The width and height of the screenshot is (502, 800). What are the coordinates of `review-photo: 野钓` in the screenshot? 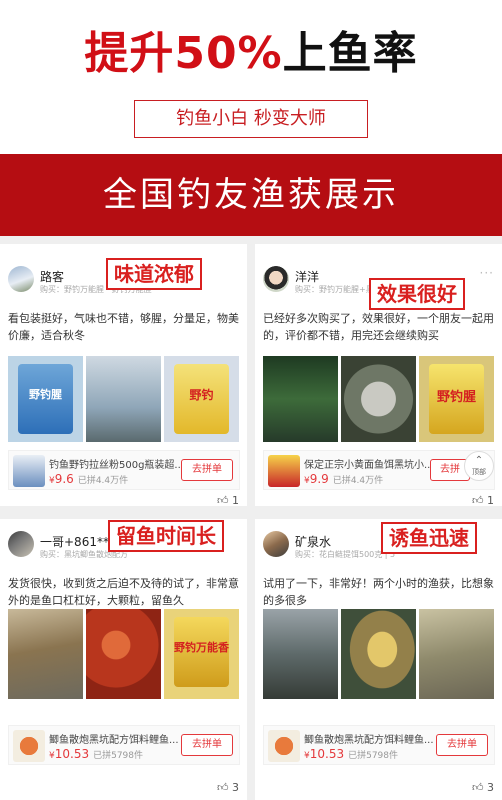 It's located at (201, 399).